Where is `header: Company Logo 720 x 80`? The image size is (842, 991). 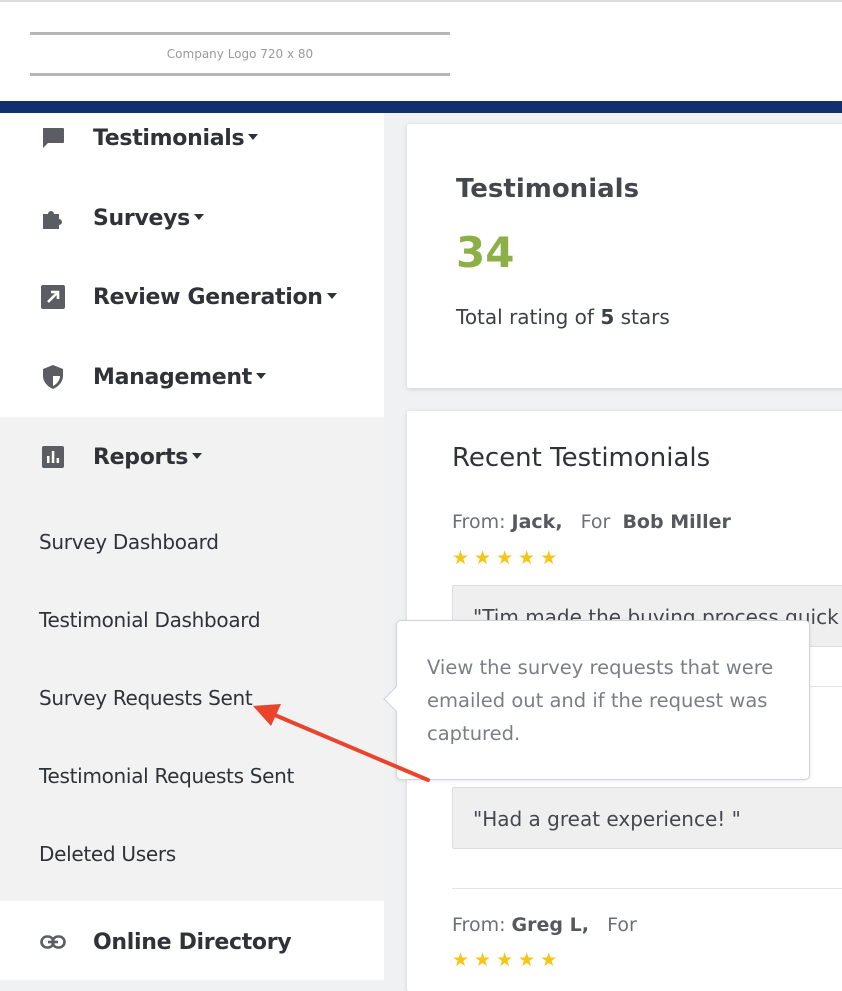
header: Company Logo 720 x 80 is located at coordinates (421, 51).